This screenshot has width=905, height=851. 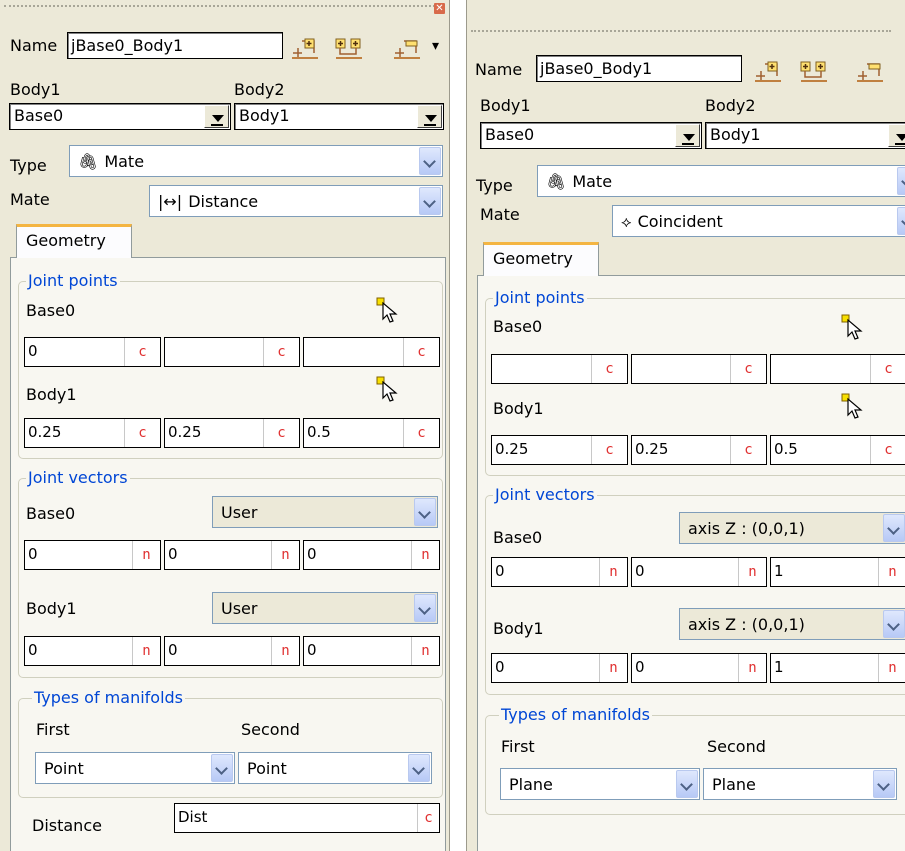 What do you see at coordinates (837, 572) in the screenshot?
I see `base0-vector-z: 1n` at bounding box center [837, 572].